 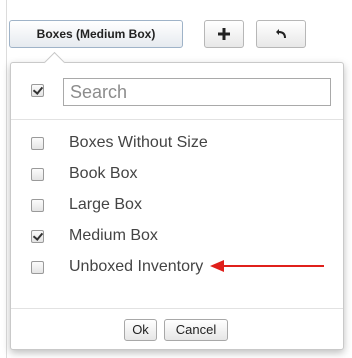 I want to click on plus-icon, so click(x=224, y=34).